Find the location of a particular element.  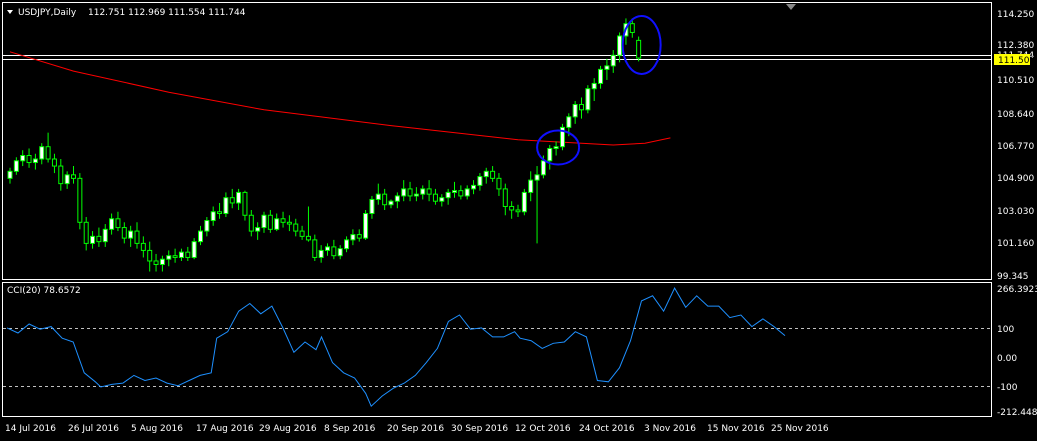

triangle-down-icon is located at coordinates (10, 12).